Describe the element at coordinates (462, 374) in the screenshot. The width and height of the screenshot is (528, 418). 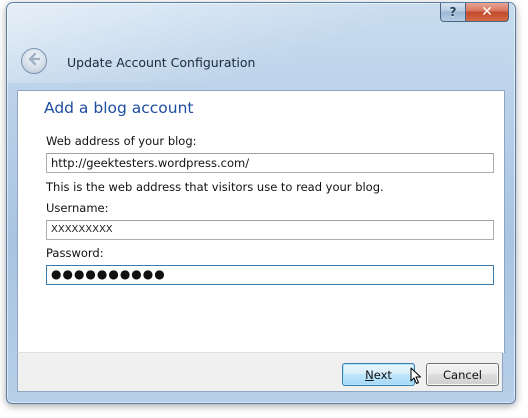
I see `cancel-button: Cancel` at that location.